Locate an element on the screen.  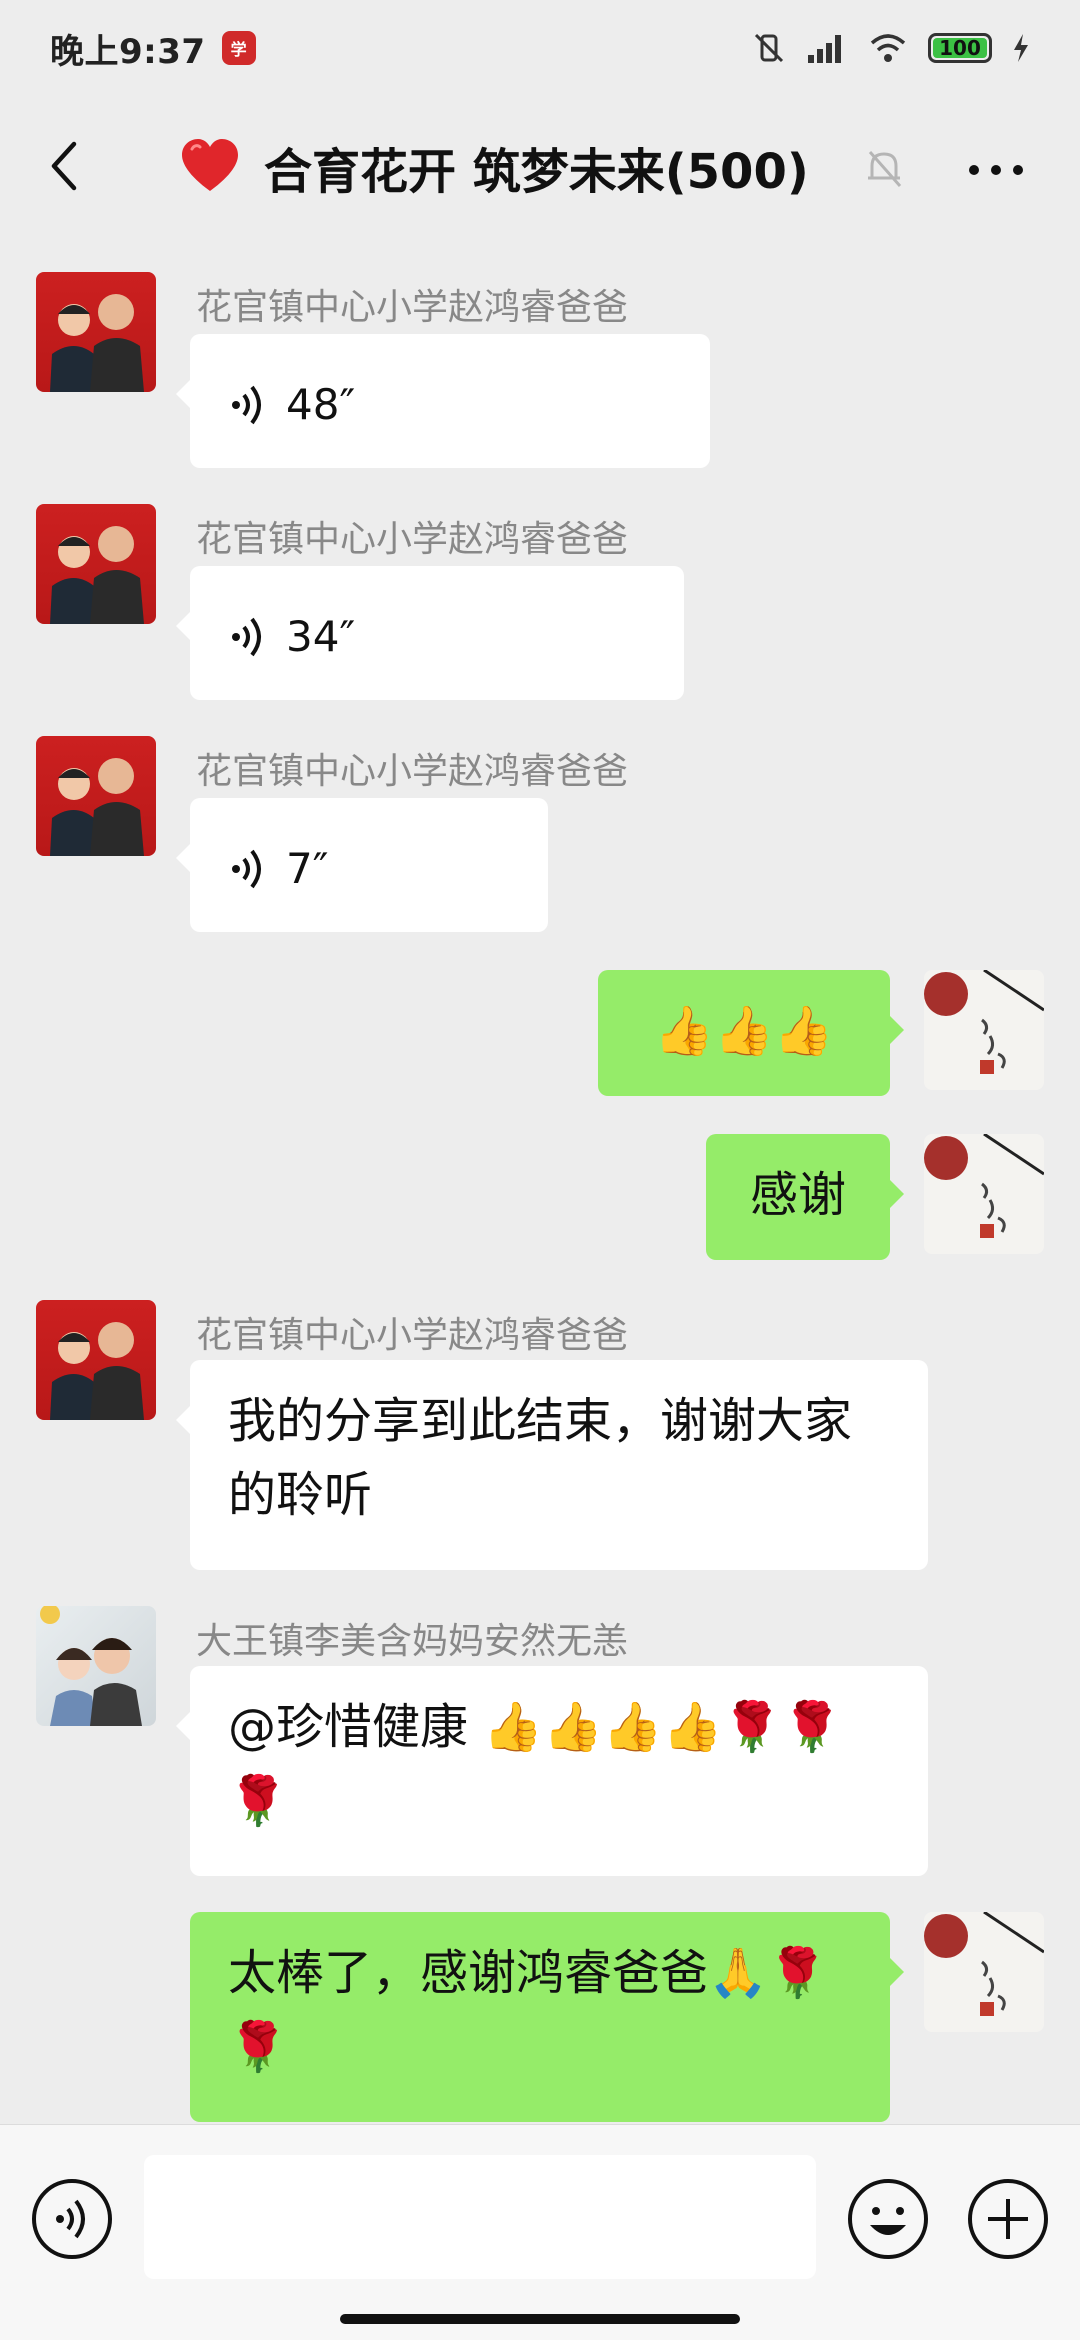
chat-title: 合育花开 筑梦未来(500) is located at coordinates (536, 172).